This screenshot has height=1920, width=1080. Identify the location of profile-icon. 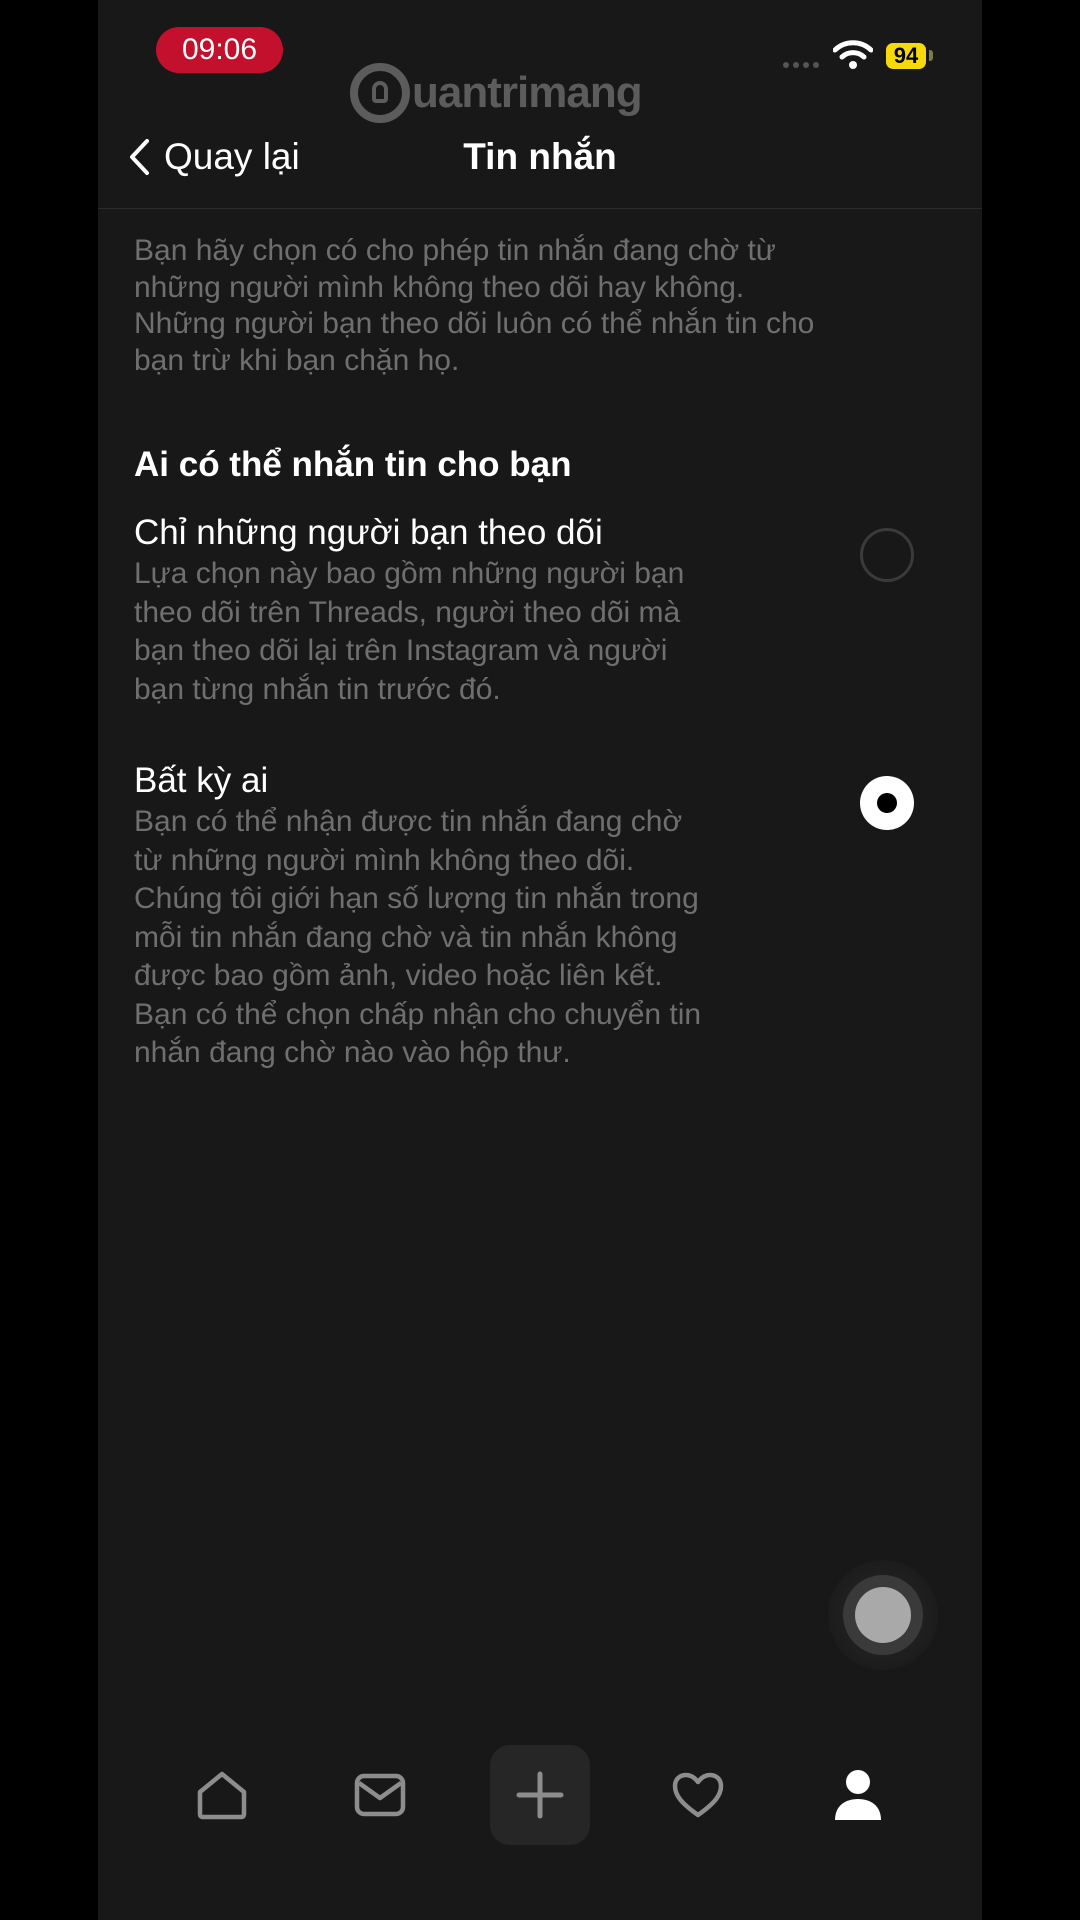
(858, 1795).